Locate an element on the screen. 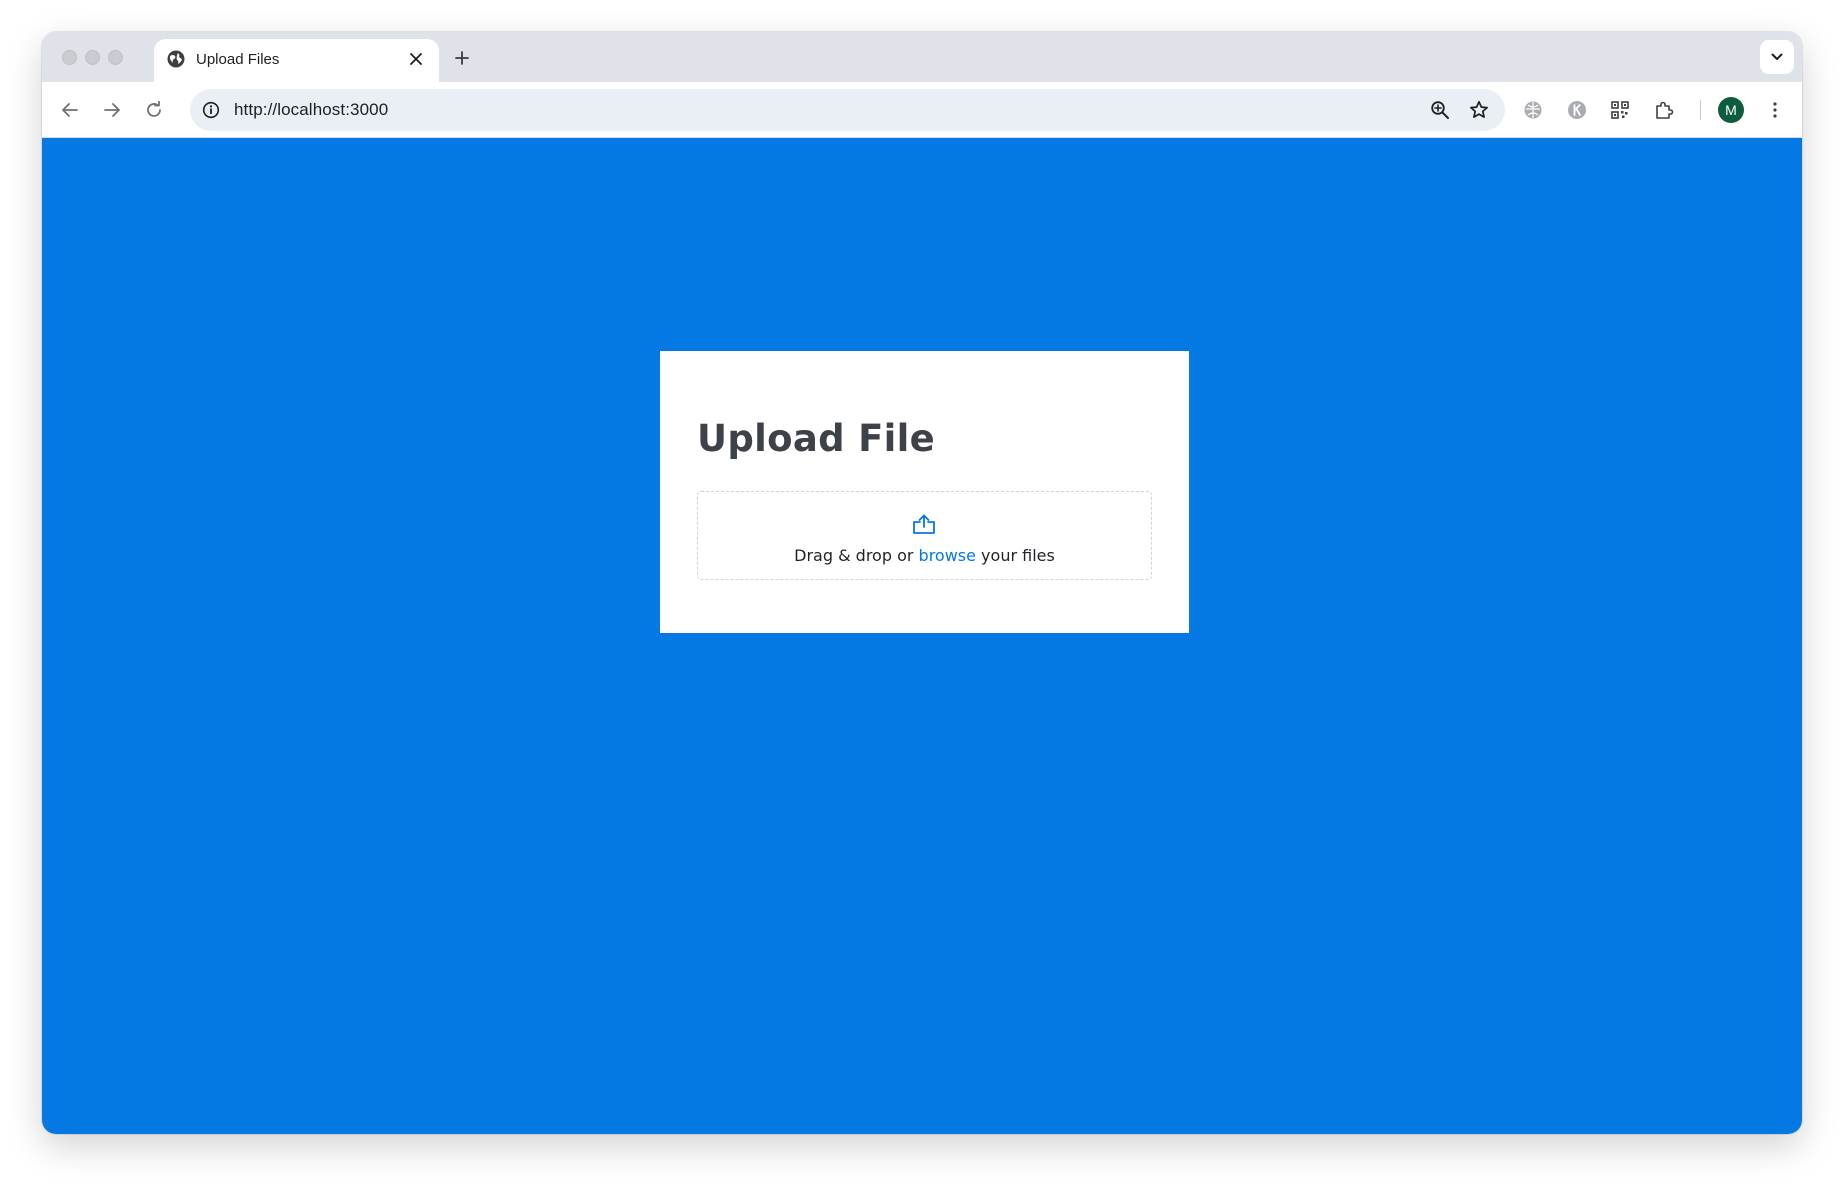  forward-arrow-icon is located at coordinates (112, 110).